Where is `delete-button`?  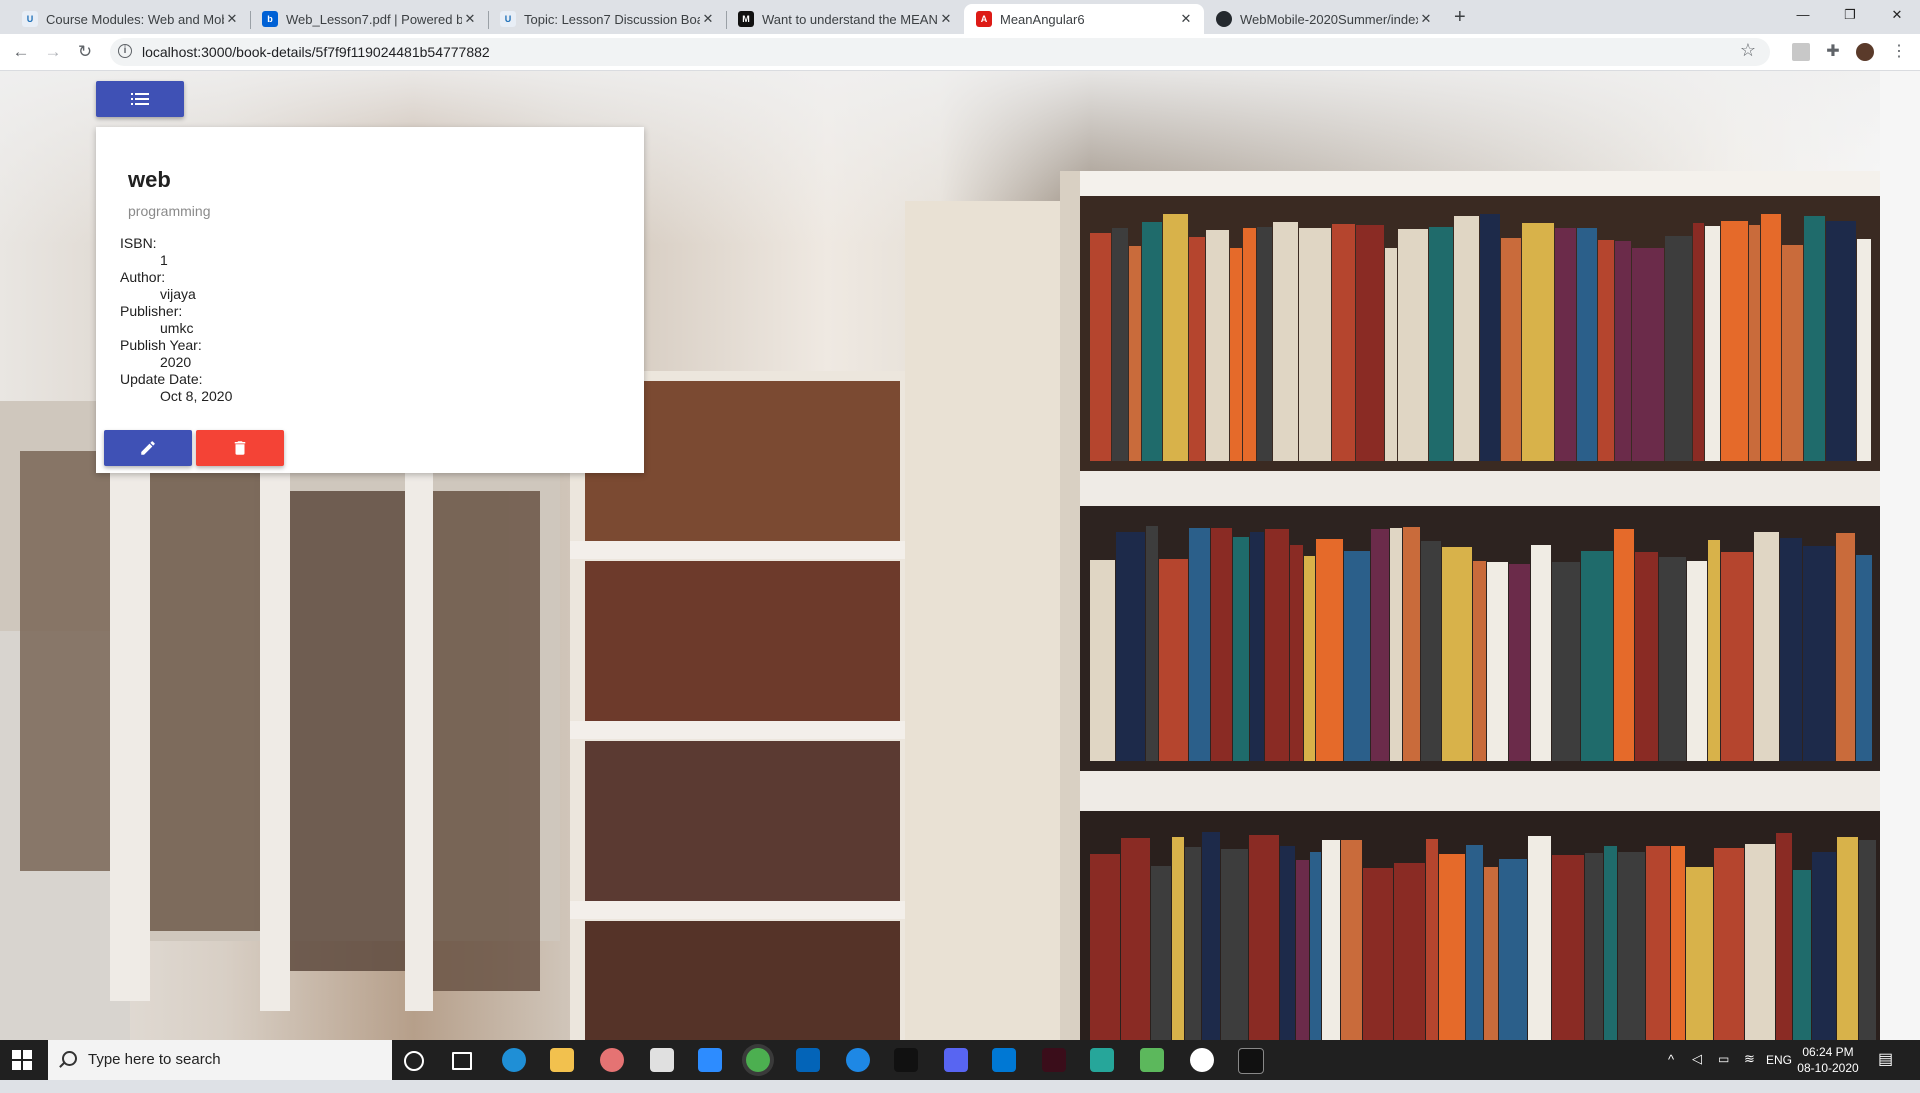
delete-button is located at coordinates (240, 448).